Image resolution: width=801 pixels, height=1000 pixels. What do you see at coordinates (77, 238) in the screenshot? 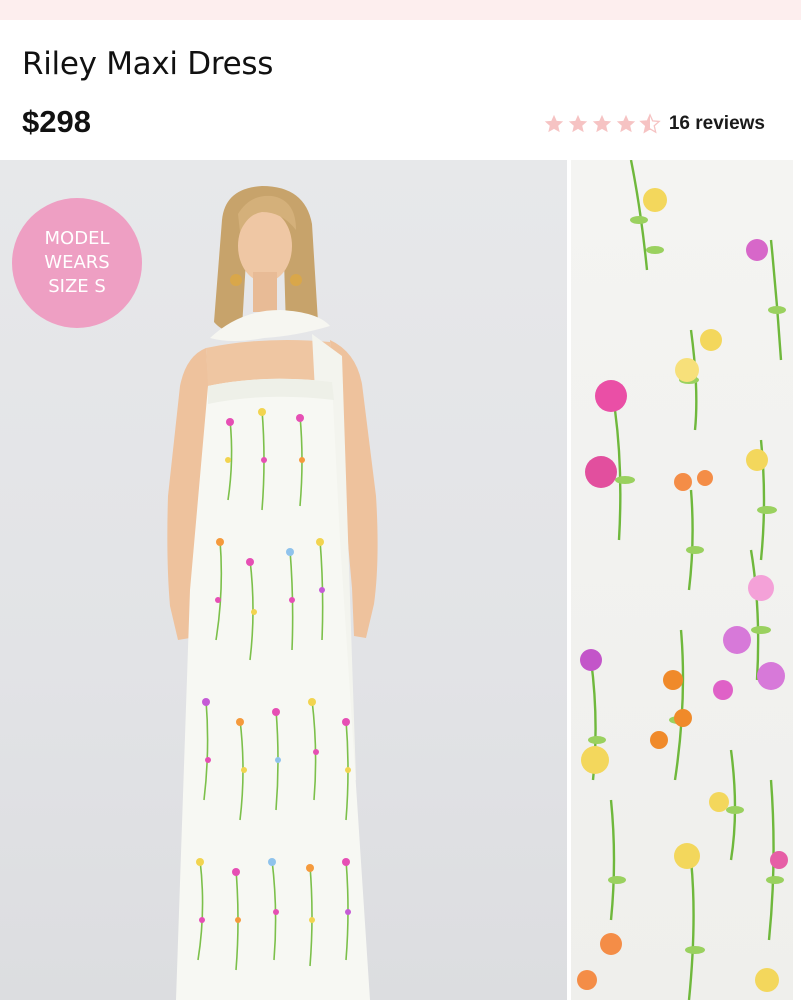
I see `badge-line-1: MODEL` at bounding box center [77, 238].